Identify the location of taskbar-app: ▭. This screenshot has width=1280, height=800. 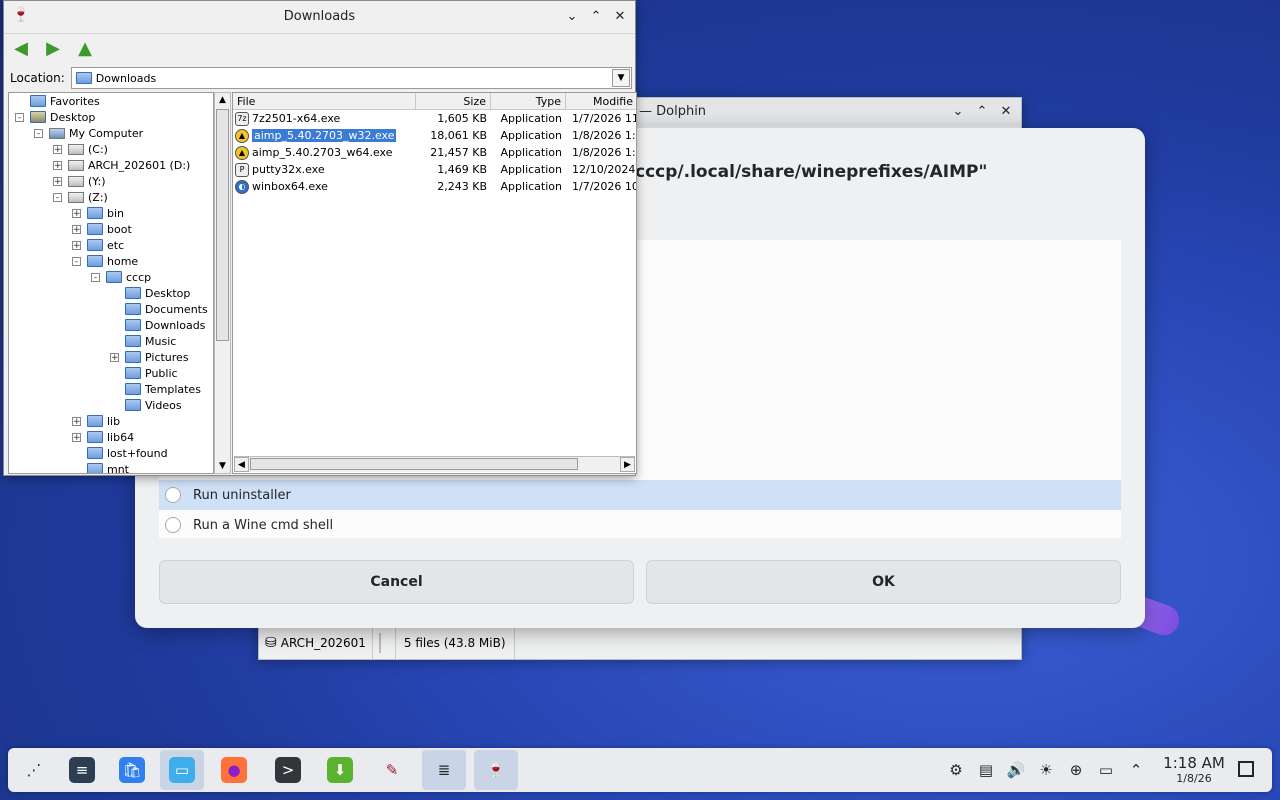
(182, 770).